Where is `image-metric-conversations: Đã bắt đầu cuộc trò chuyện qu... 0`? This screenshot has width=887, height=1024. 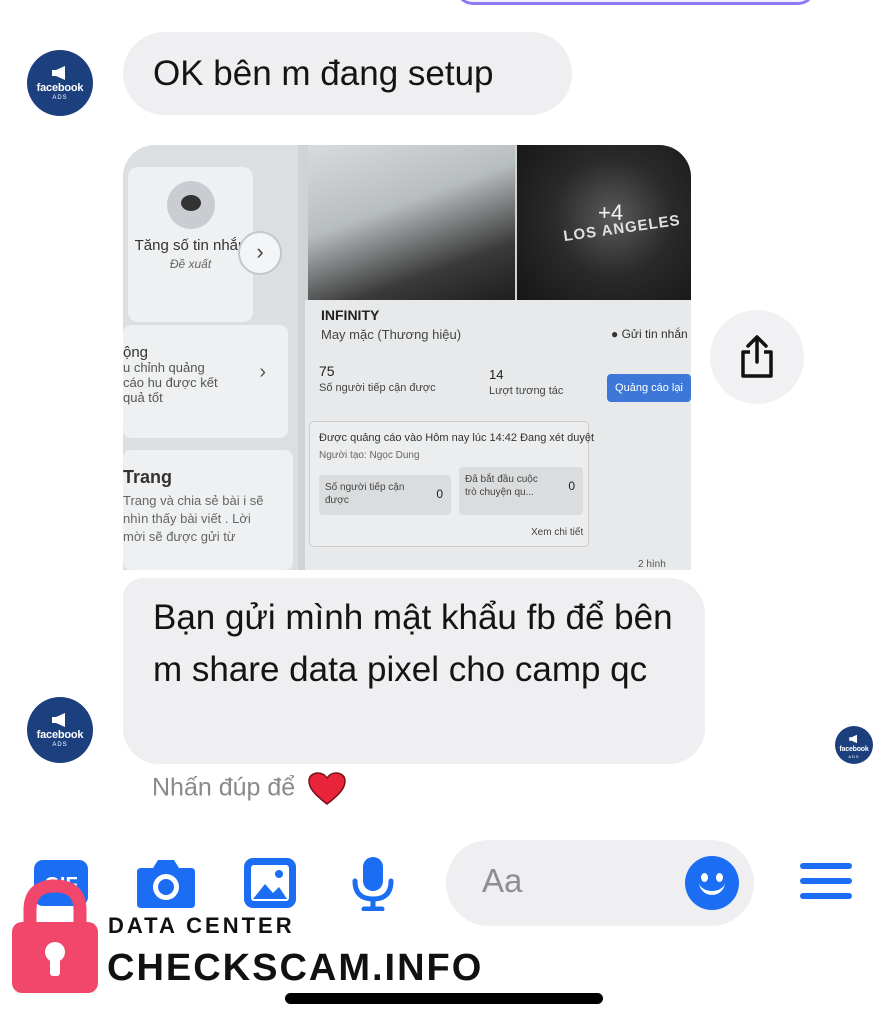
image-metric-conversations: Đã bắt đầu cuộc trò chuyện qu... 0 is located at coordinates (521, 491).